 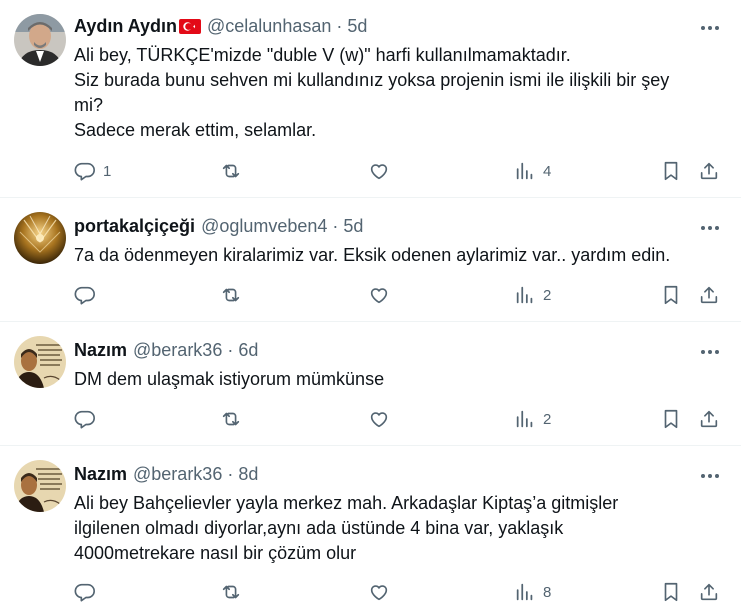 I want to click on tweet-header: Aydın Aydın @celalunhasan · 5d, so click(x=220, y=26).